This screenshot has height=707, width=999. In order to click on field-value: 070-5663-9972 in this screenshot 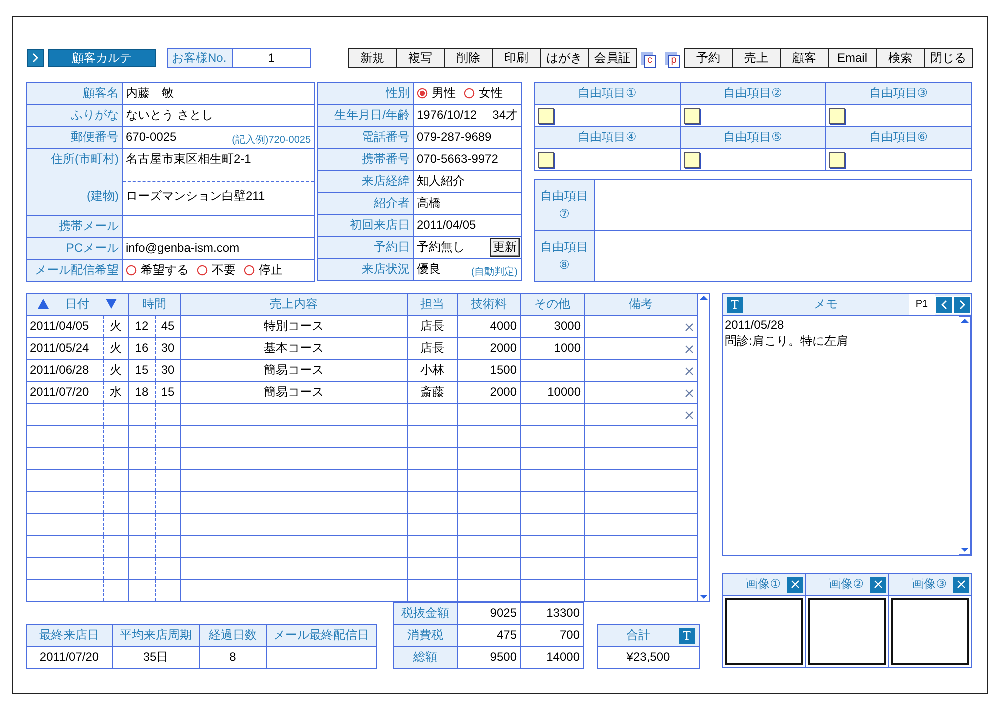, I will do `click(457, 159)`.